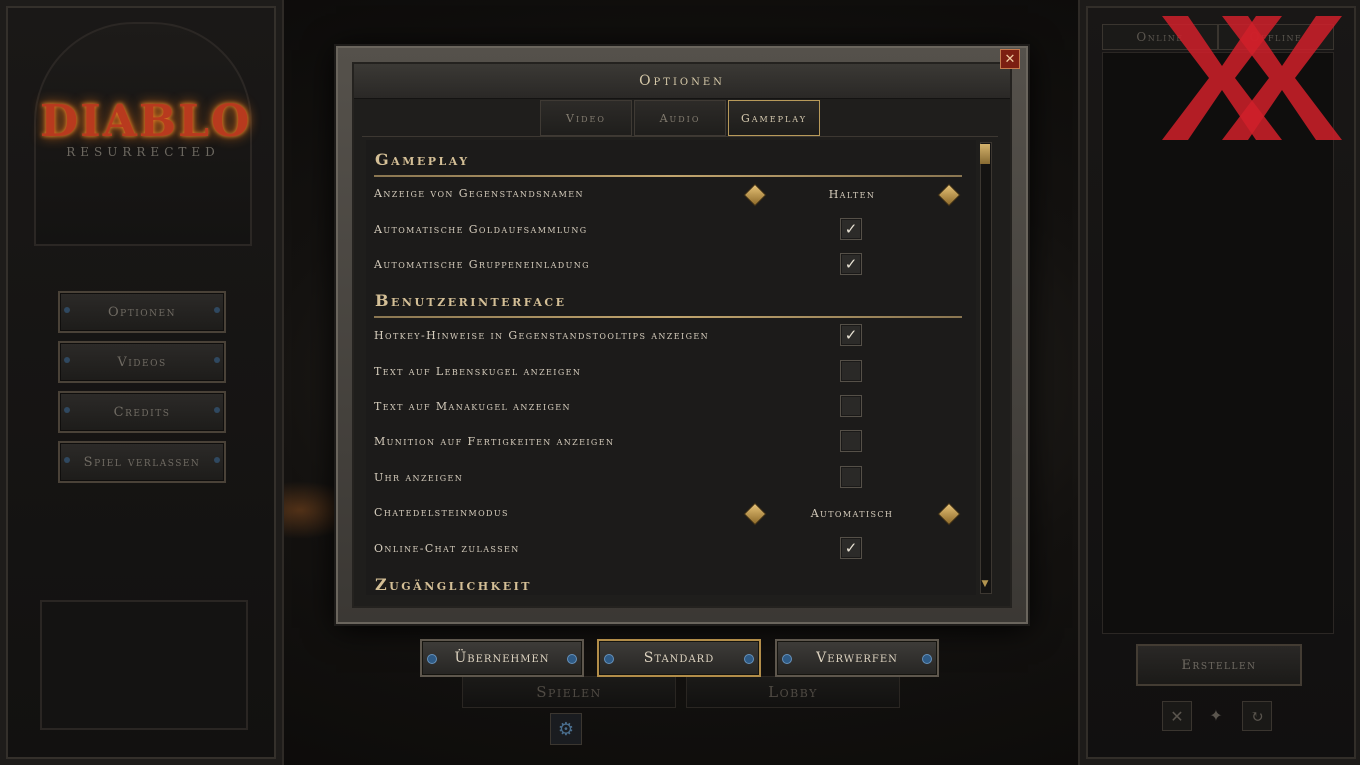 The height and width of the screenshot is (765, 1360). Describe the element at coordinates (144, 665) in the screenshot. I see `decorative-frame` at that location.